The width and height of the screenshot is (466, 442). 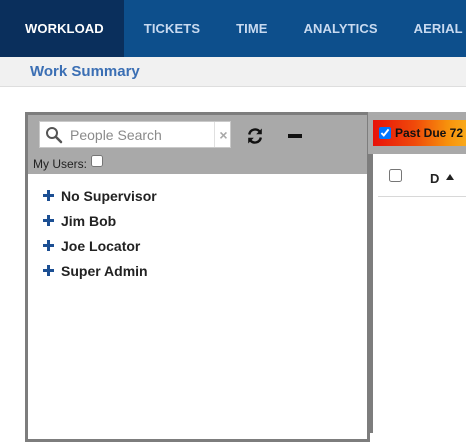 I want to click on tickets-panel-header: Past Due 72, so click(x=417, y=133).